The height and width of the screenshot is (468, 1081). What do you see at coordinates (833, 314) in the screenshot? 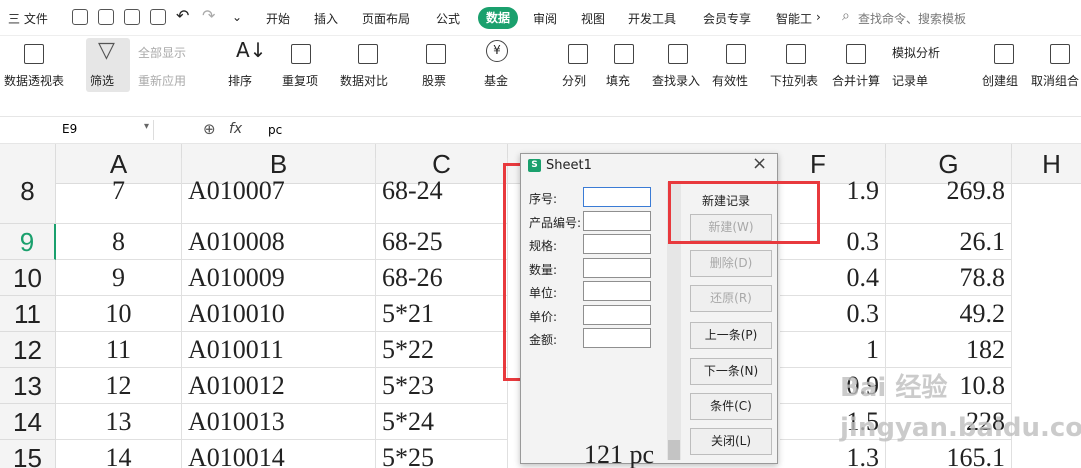
I see `cell-f: 0.3` at bounding box center [833, 314].